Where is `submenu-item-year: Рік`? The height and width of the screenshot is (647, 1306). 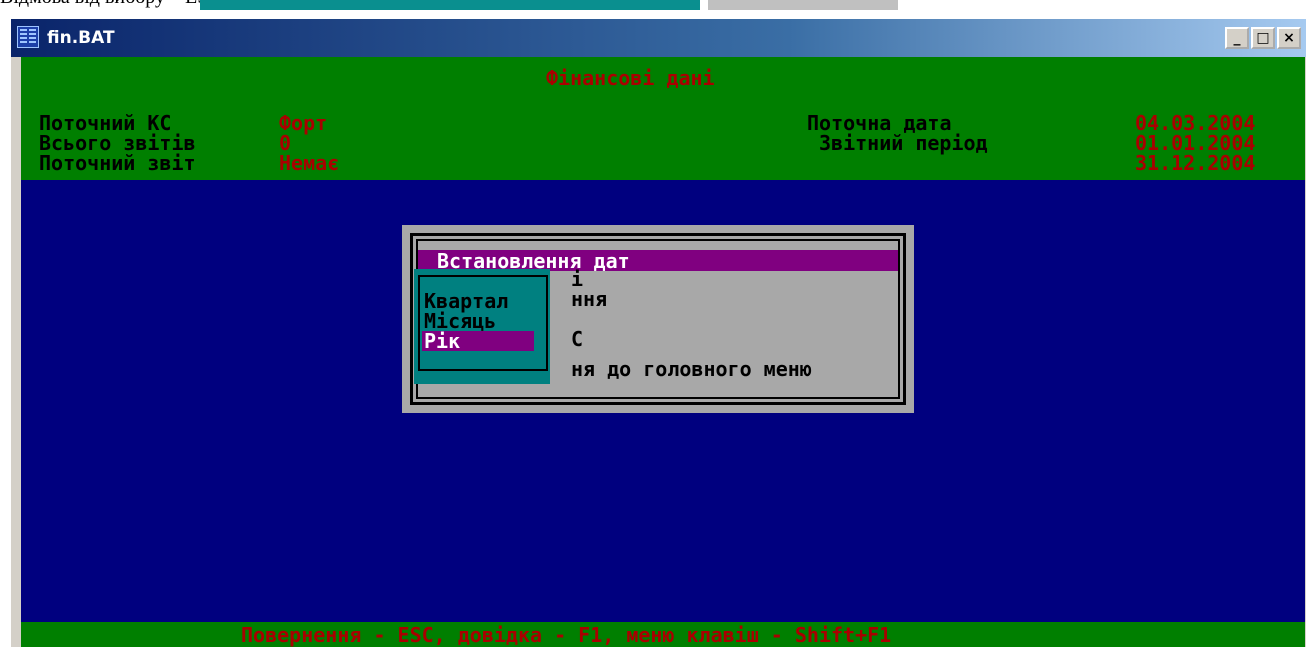
submenu-item-year: Рік is located at coordinates (442, 341).